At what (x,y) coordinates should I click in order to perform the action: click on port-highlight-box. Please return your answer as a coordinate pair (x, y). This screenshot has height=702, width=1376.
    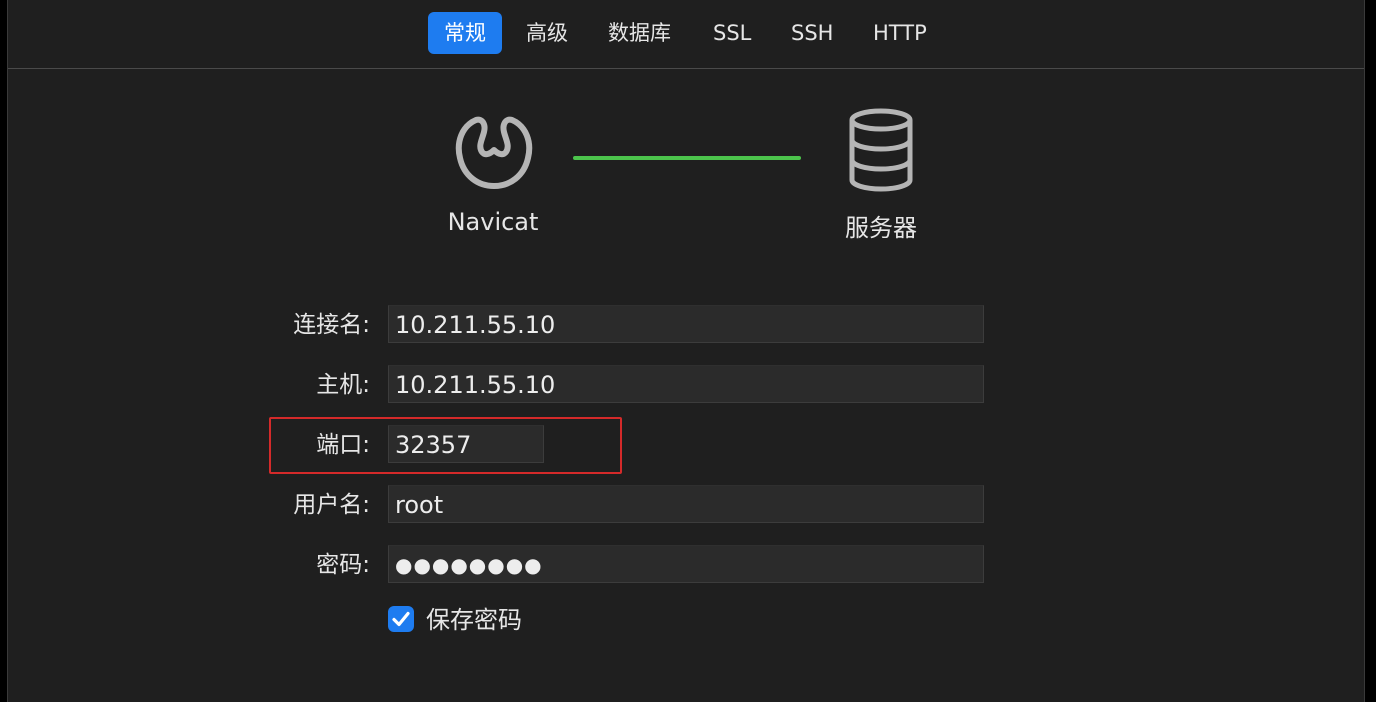
    Looking at the image, I should click on (445, 445).